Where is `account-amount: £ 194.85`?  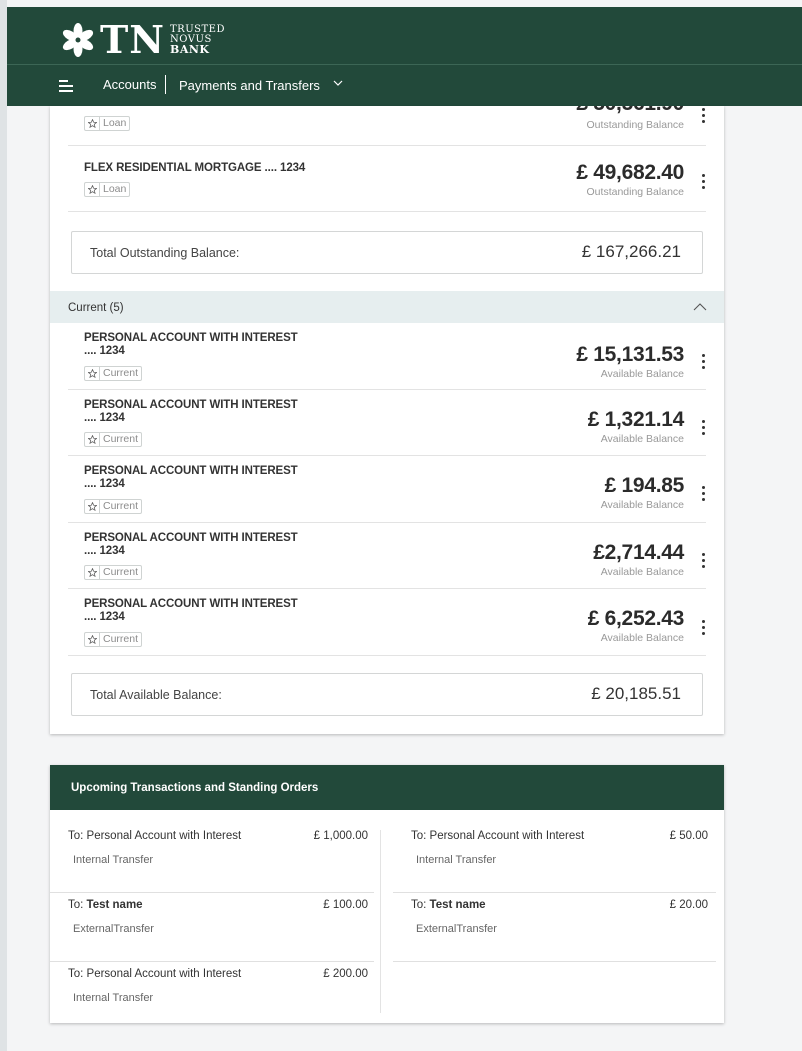
account-amount: £ 194.85 is located at coordinates (644, 485).